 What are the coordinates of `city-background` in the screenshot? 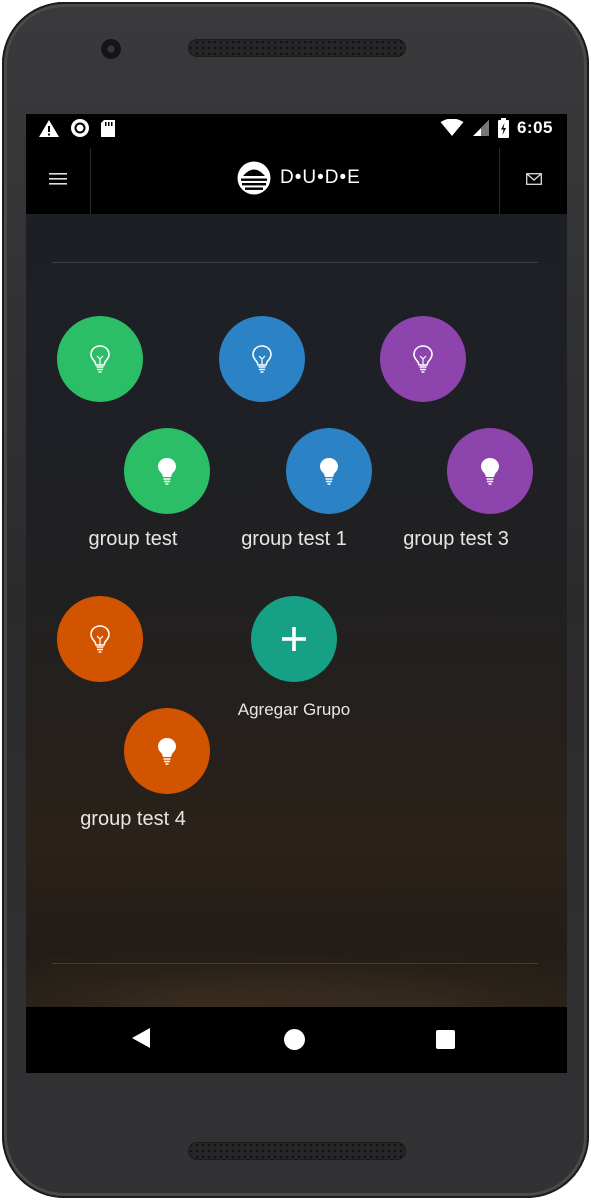 It's located at (296, 972).